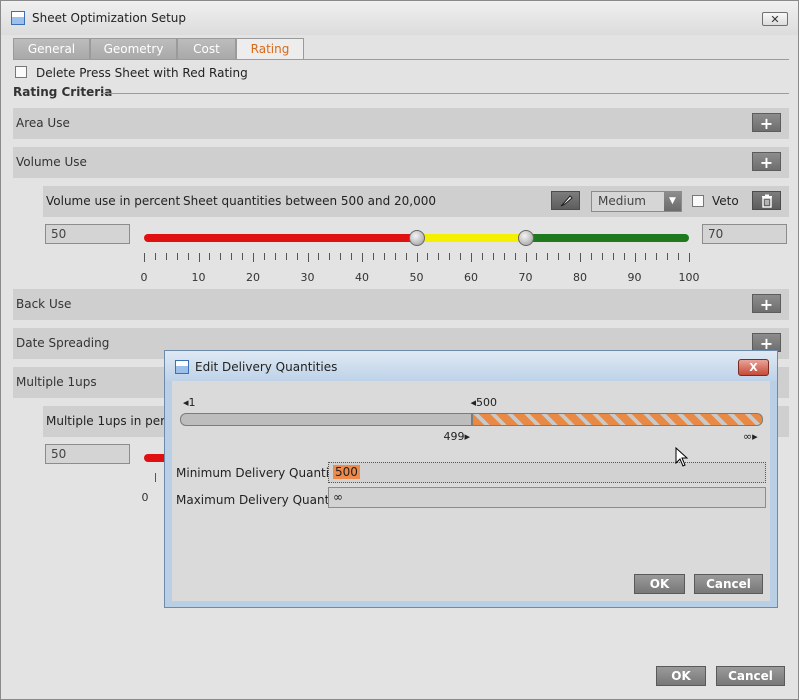 This screenshot has height=700, width=799. I want to click on delete-criterion-button, so click(766, 200).